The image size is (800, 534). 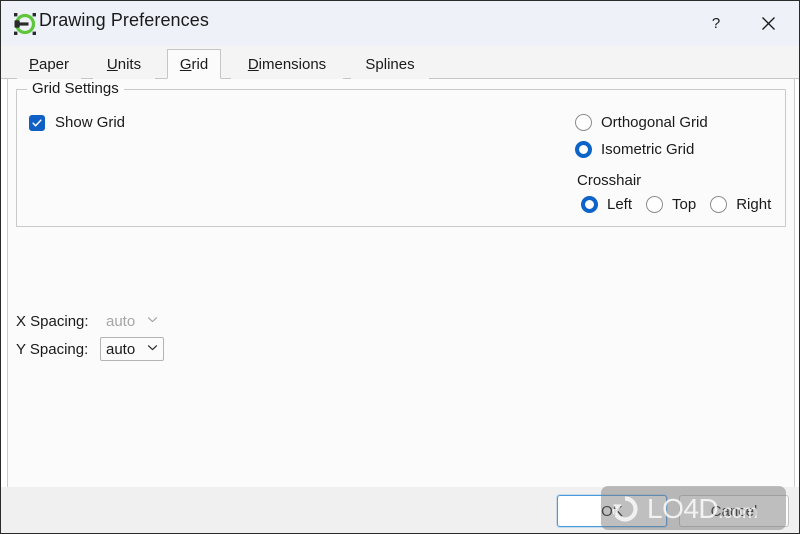 I want to click on tab-grid-label: rid, so click(x=200, y=64).